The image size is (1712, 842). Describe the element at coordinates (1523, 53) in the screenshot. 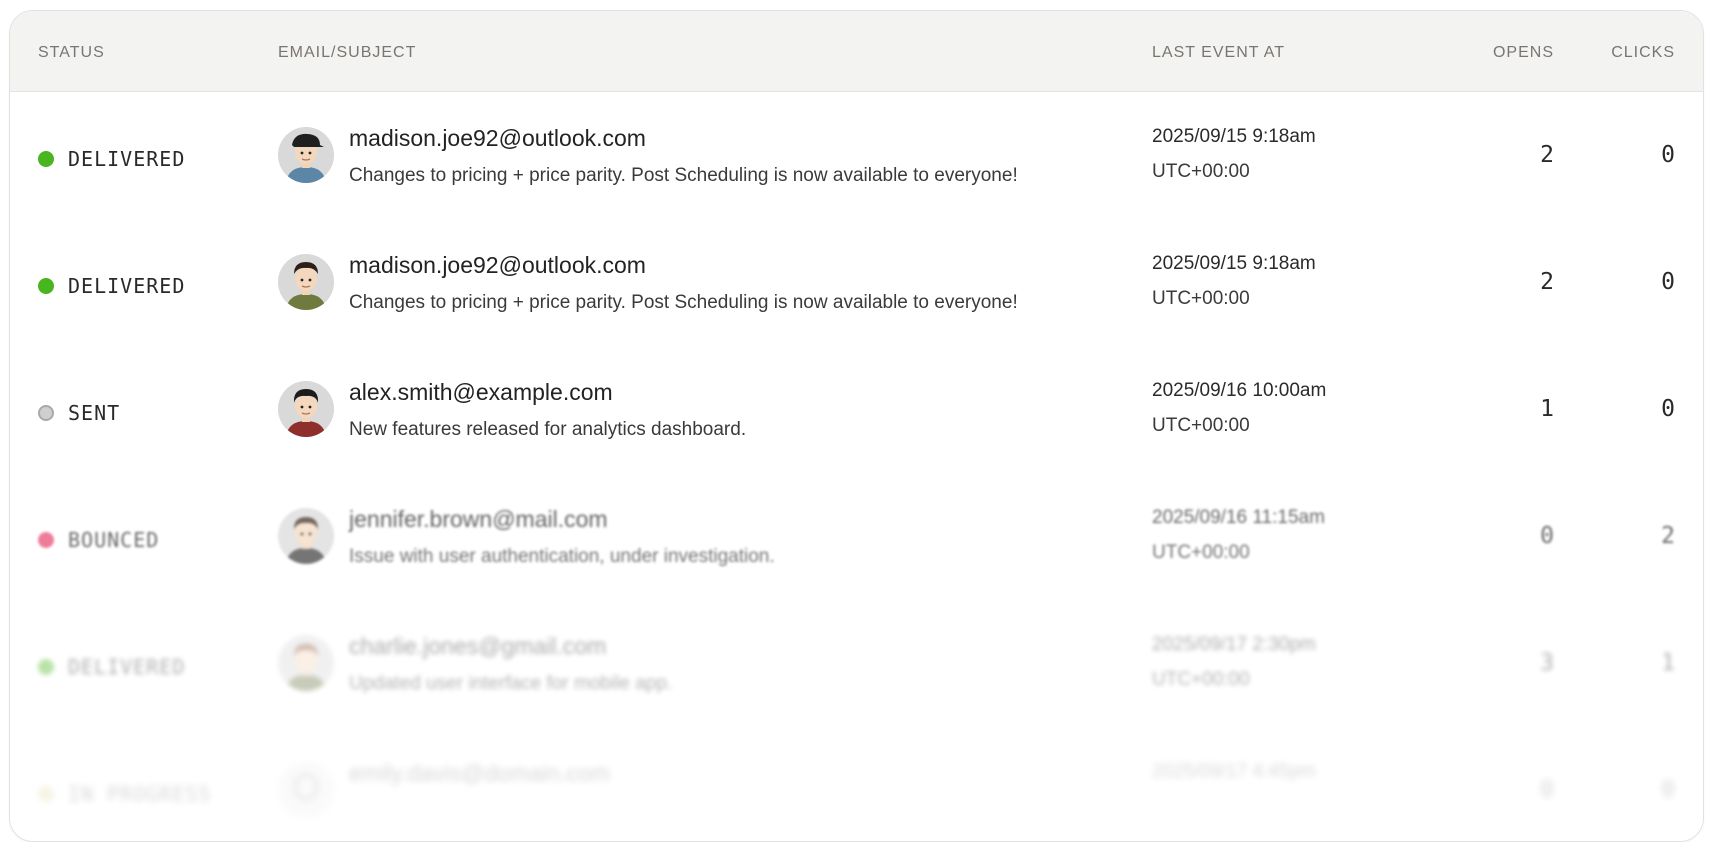

I see `column-header-opens: OPENS` at that location.